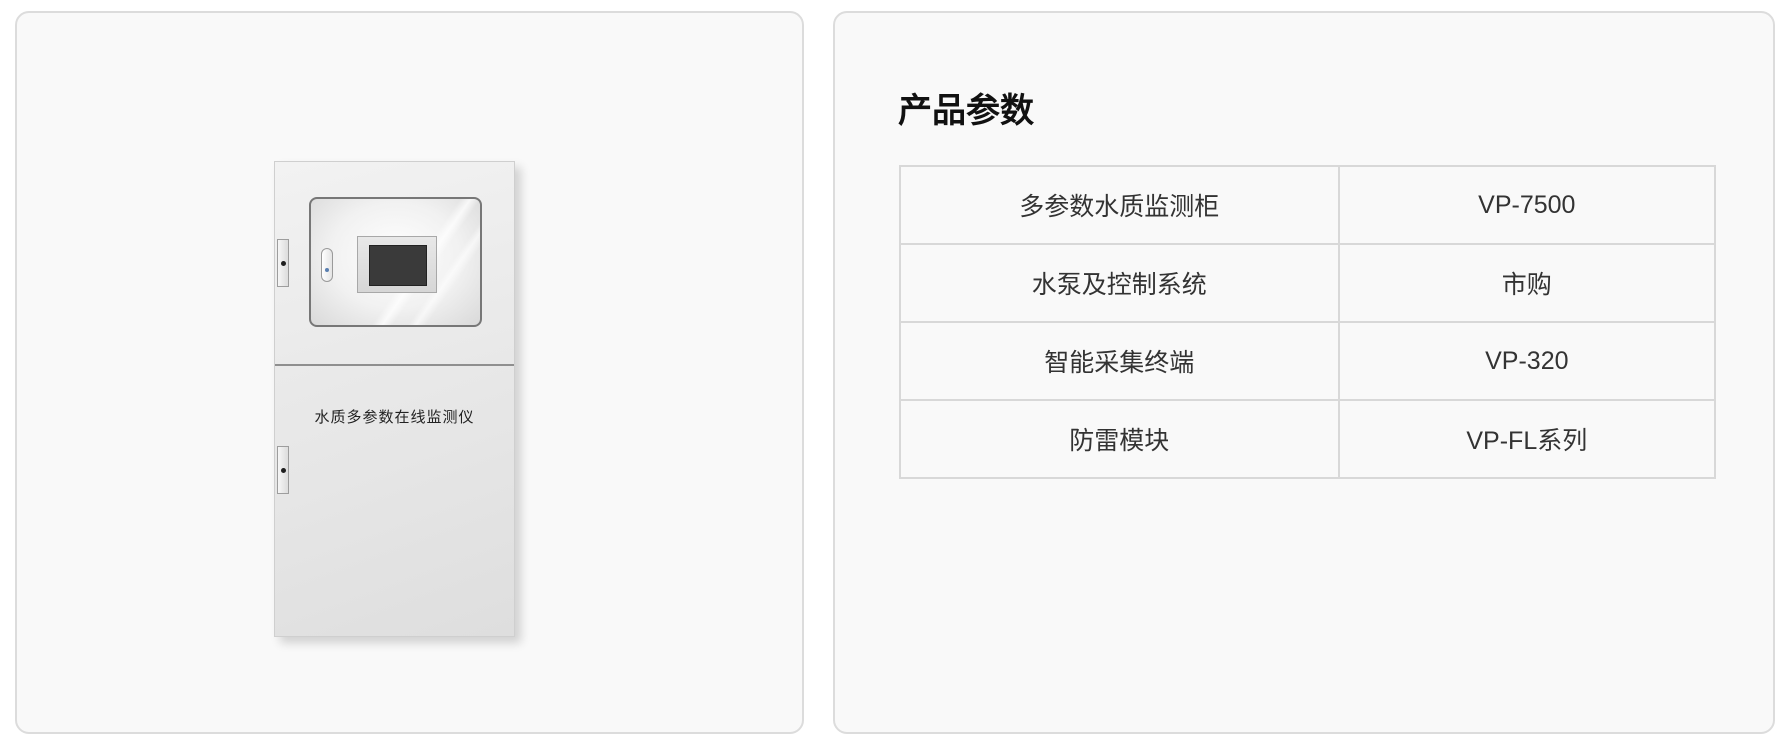  Describe the element at coordinates (1119, 205) in the screenshot. I see `param-name: 多参数水质监测柜` at that location.